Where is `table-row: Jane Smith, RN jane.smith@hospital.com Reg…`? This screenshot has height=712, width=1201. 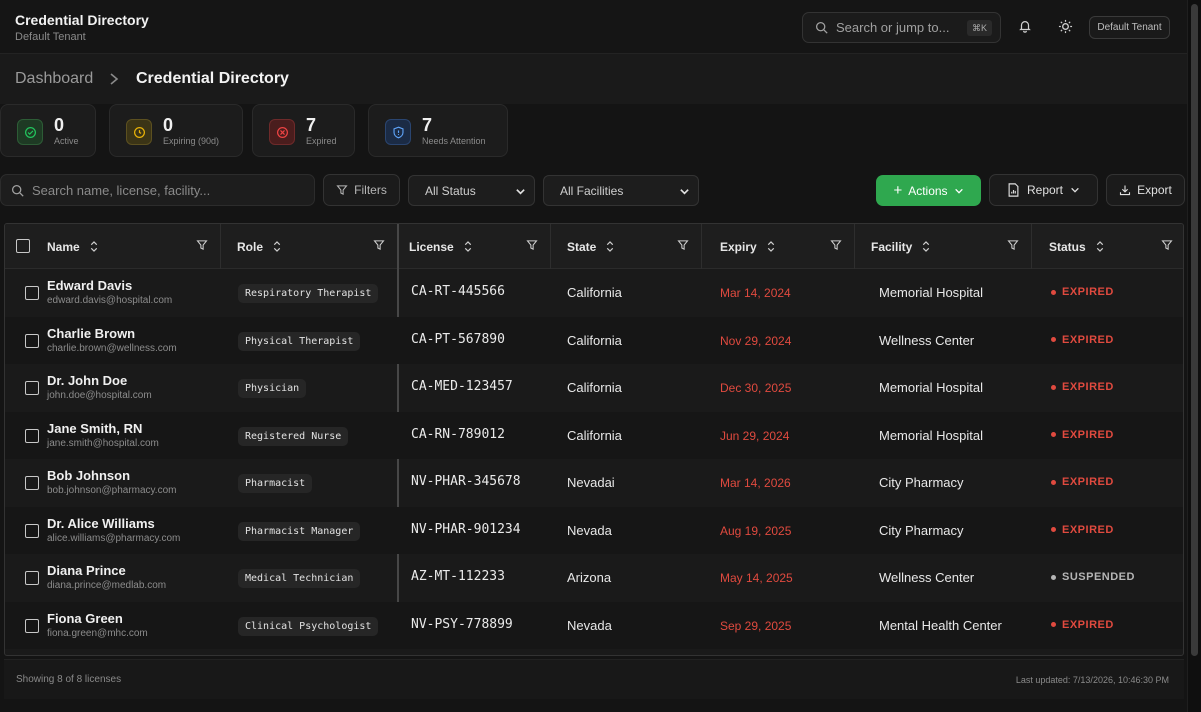 table-row: Jane Smith, RN jane.smith@hospital.com Reg… is located at coordinates (594, 435).